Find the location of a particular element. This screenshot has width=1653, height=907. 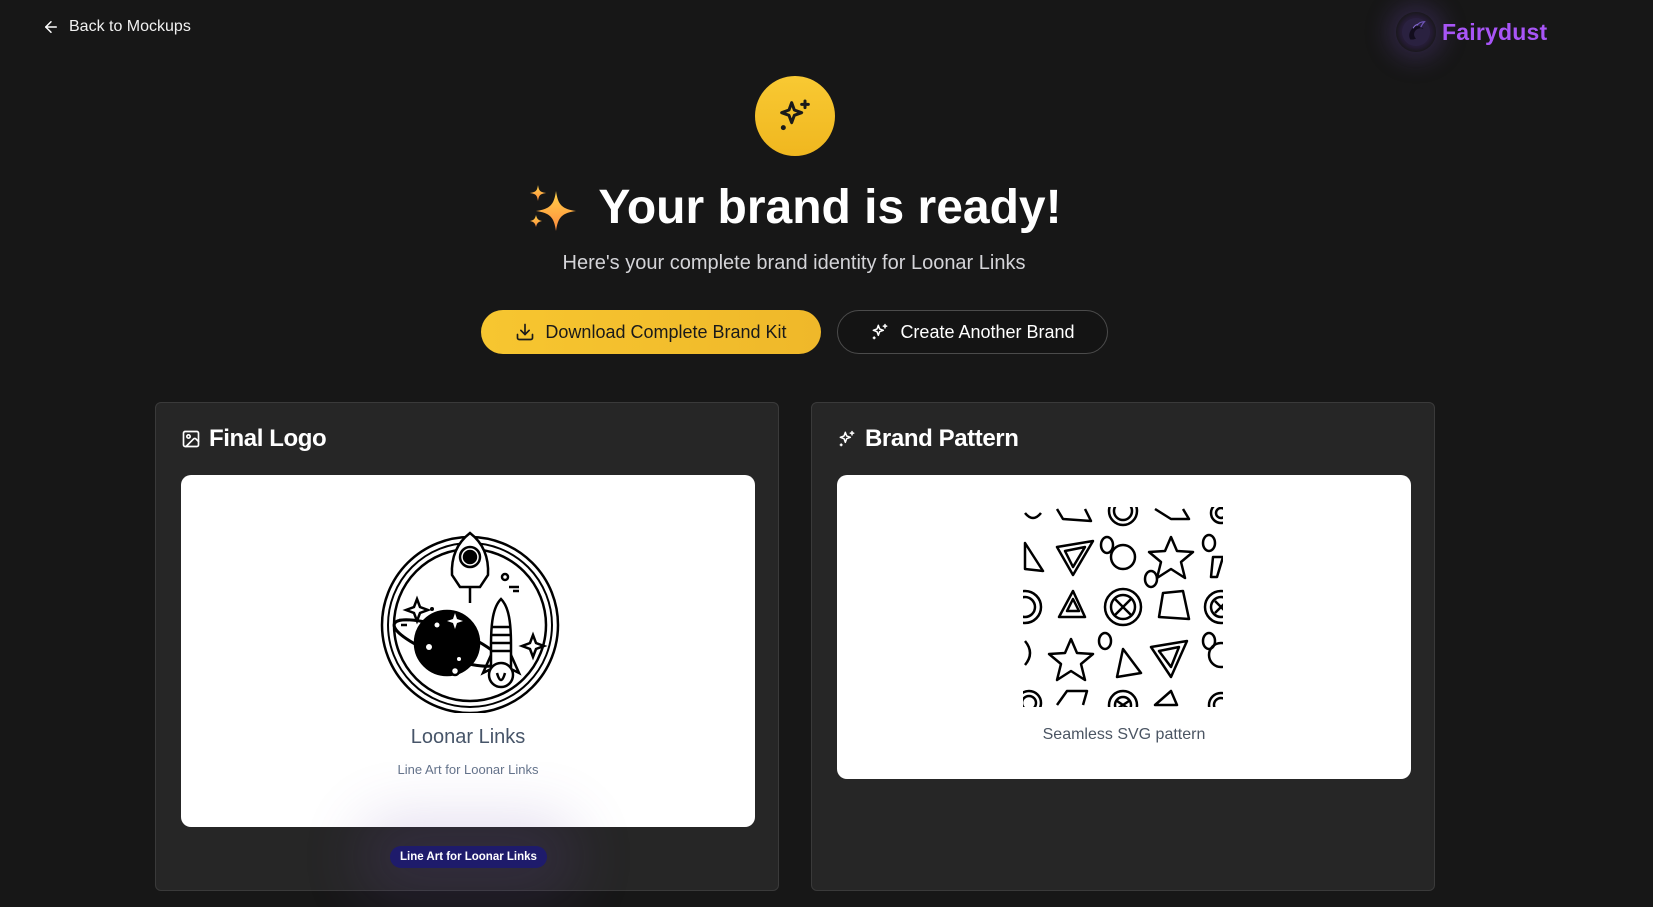

create-label: Create Another Brand is located at coordinates (987, 331).